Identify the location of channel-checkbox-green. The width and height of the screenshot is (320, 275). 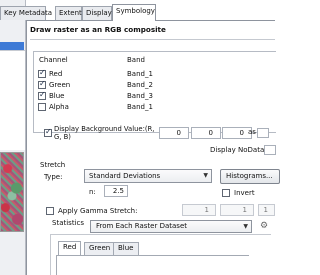
(42, 84).